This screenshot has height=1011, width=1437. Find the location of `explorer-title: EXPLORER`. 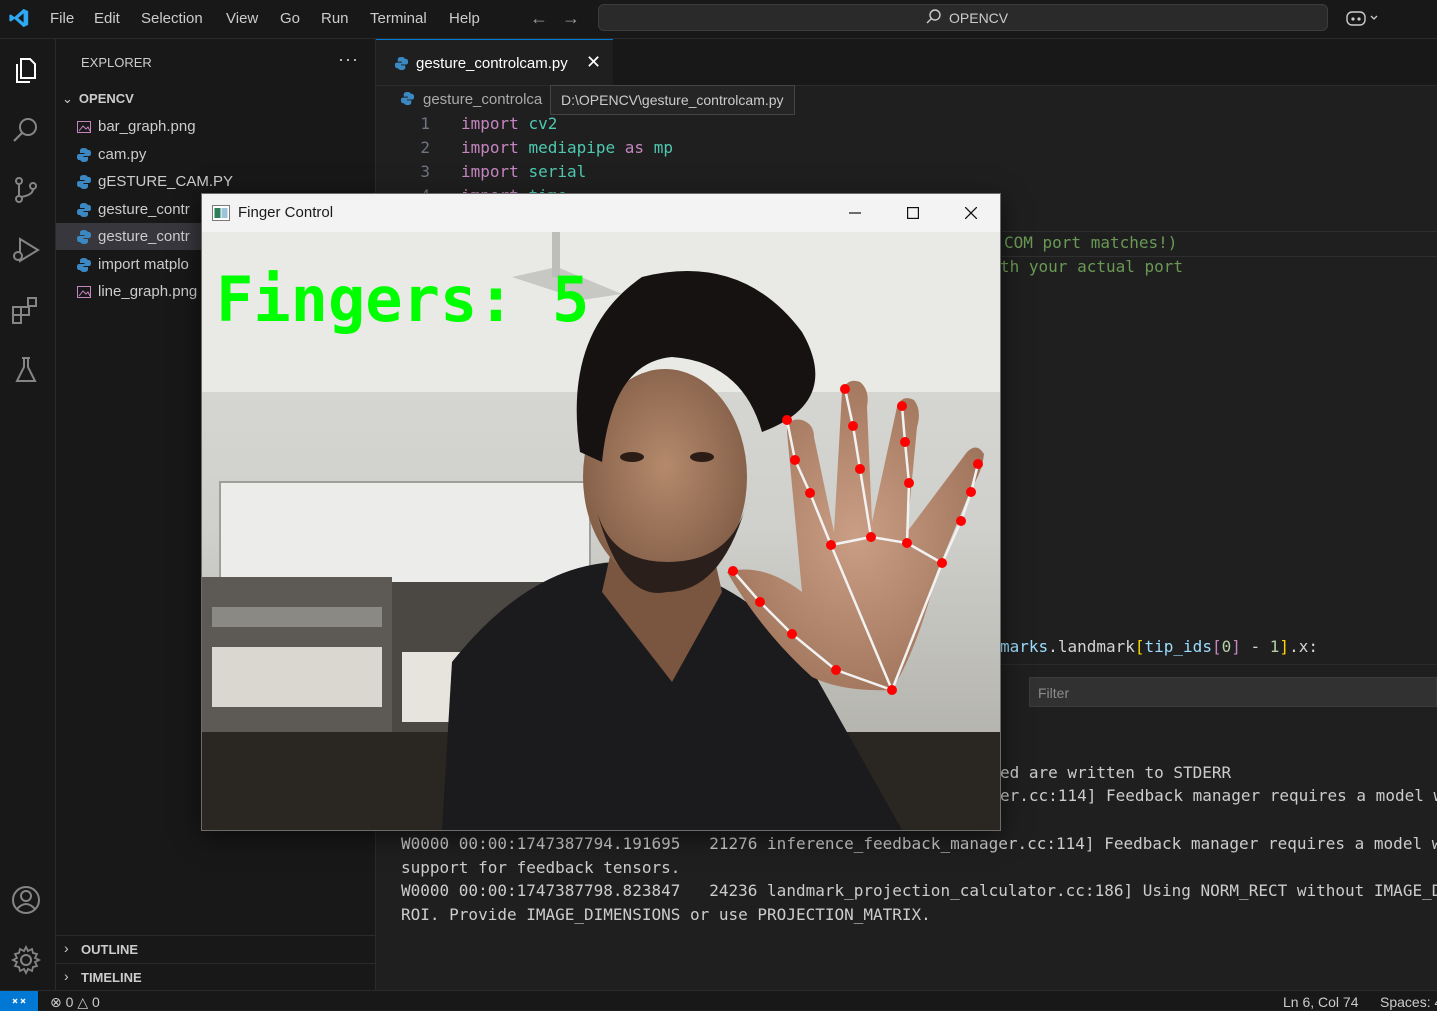

explorer-title: EXPLORER is located at coordinates (116, 62).